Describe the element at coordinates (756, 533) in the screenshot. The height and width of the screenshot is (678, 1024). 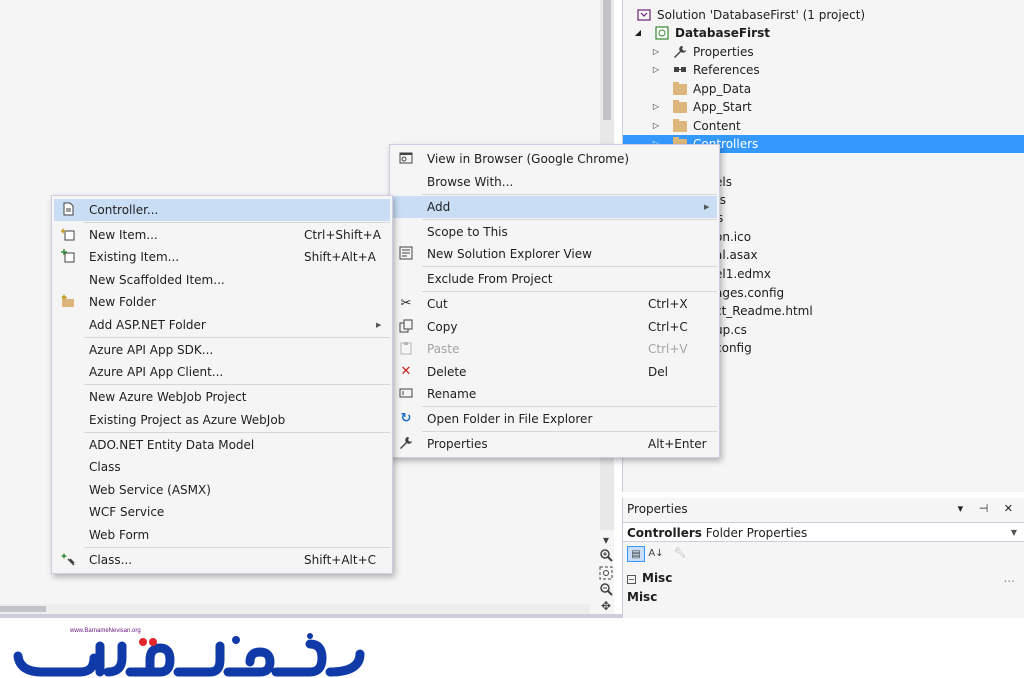
I see `object-type: Folder Properties` at that location.